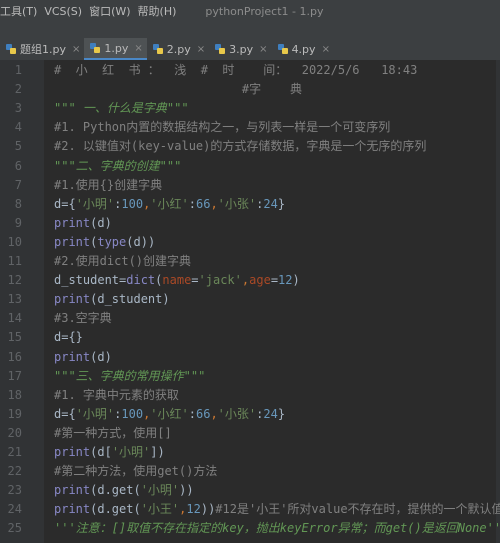 This screenshot has width=500, height=543. What do you see at coordinates (270, 413) in the screenshot?
I see `code-token: 24` at bounding box center [270, 413].